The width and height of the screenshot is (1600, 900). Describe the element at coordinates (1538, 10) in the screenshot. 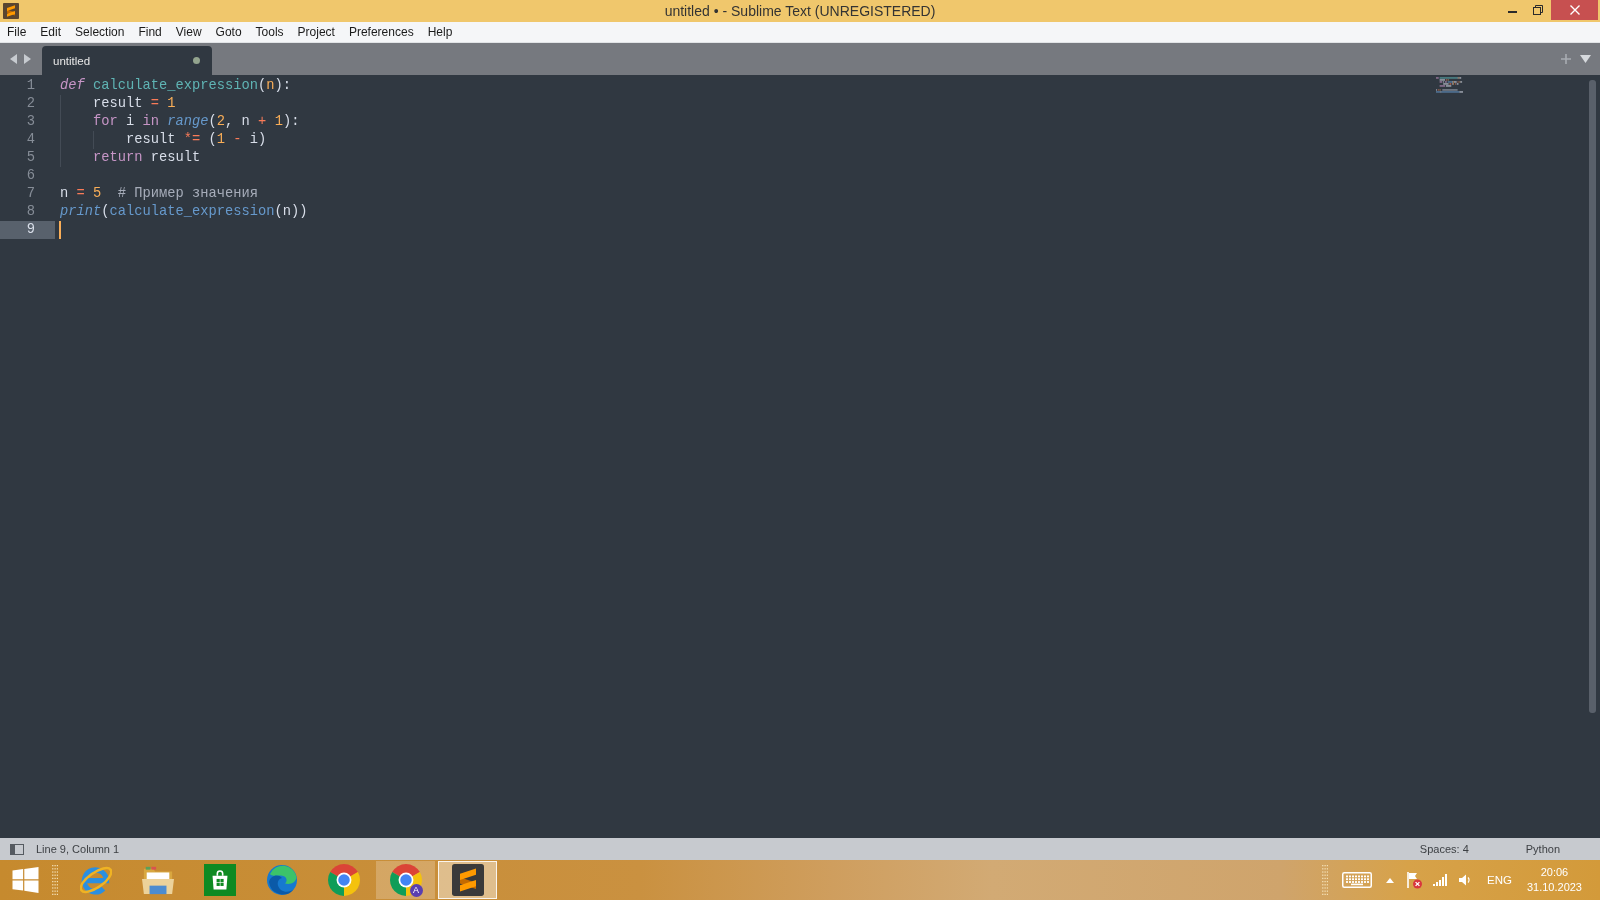

I see `restore-icon` at that location.